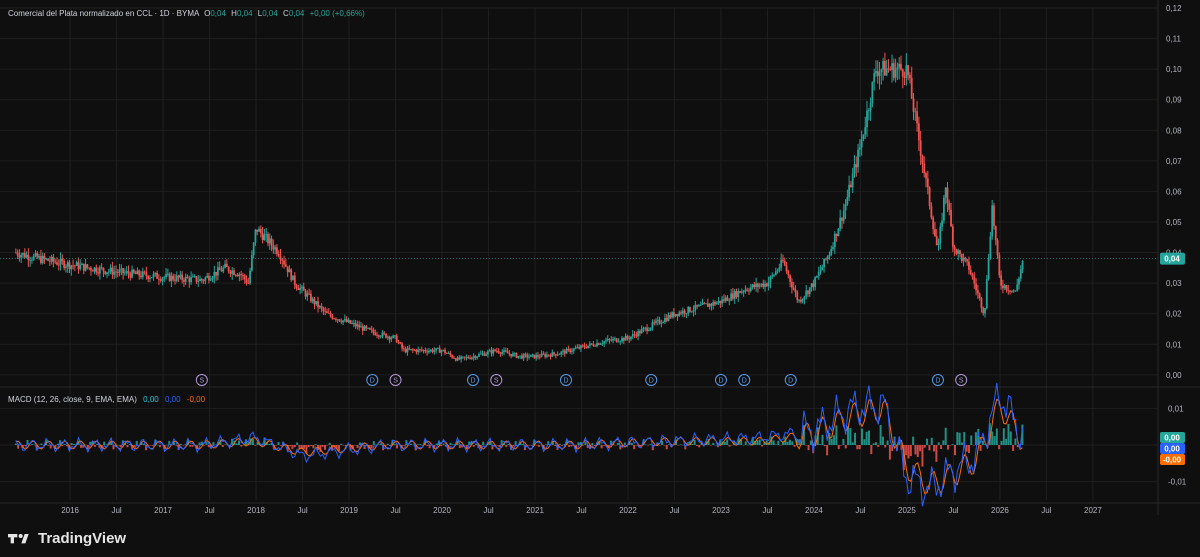  I want to click on y-tick-label: 0,11, so click(1174, 39).